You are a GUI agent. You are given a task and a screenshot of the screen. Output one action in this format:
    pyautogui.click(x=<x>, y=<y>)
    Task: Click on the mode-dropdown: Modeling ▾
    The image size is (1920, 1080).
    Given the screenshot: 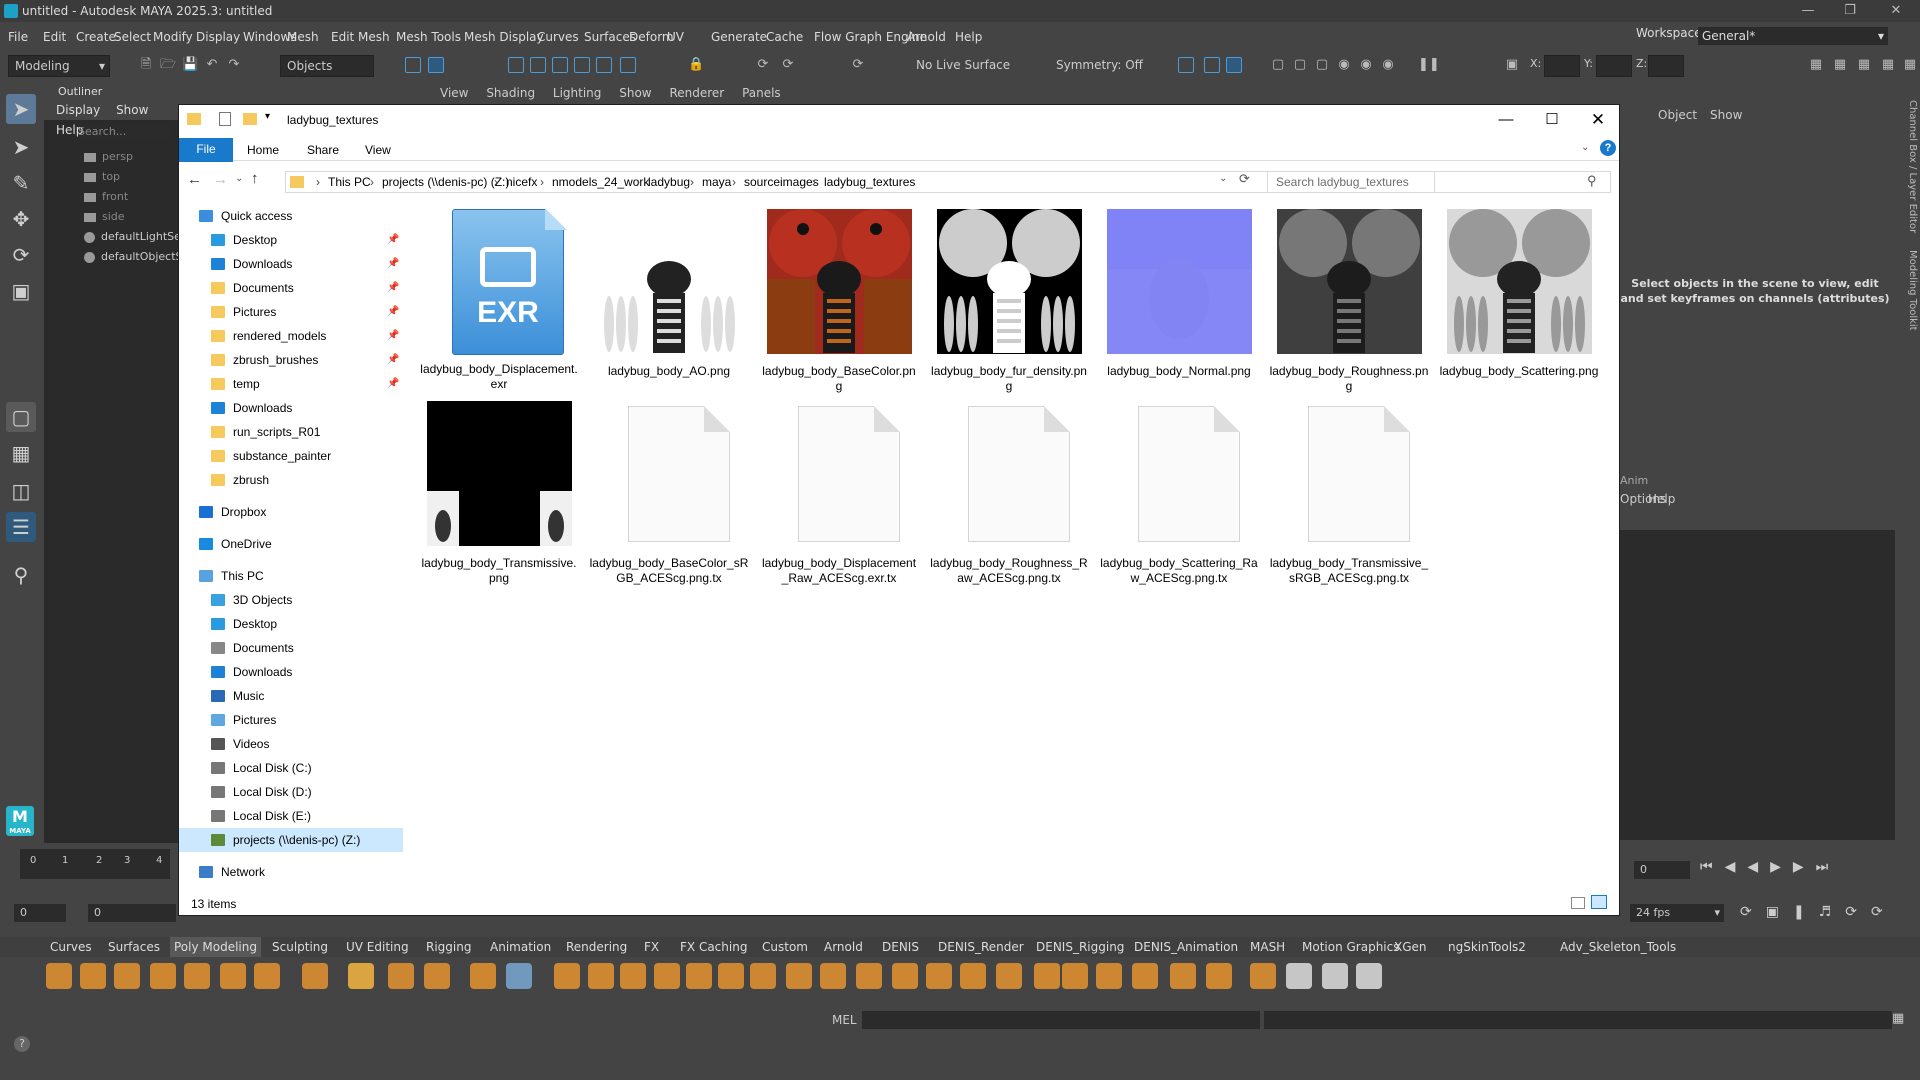 What is the action you would take?
    pyautogui.click(x=59, y=66)
    